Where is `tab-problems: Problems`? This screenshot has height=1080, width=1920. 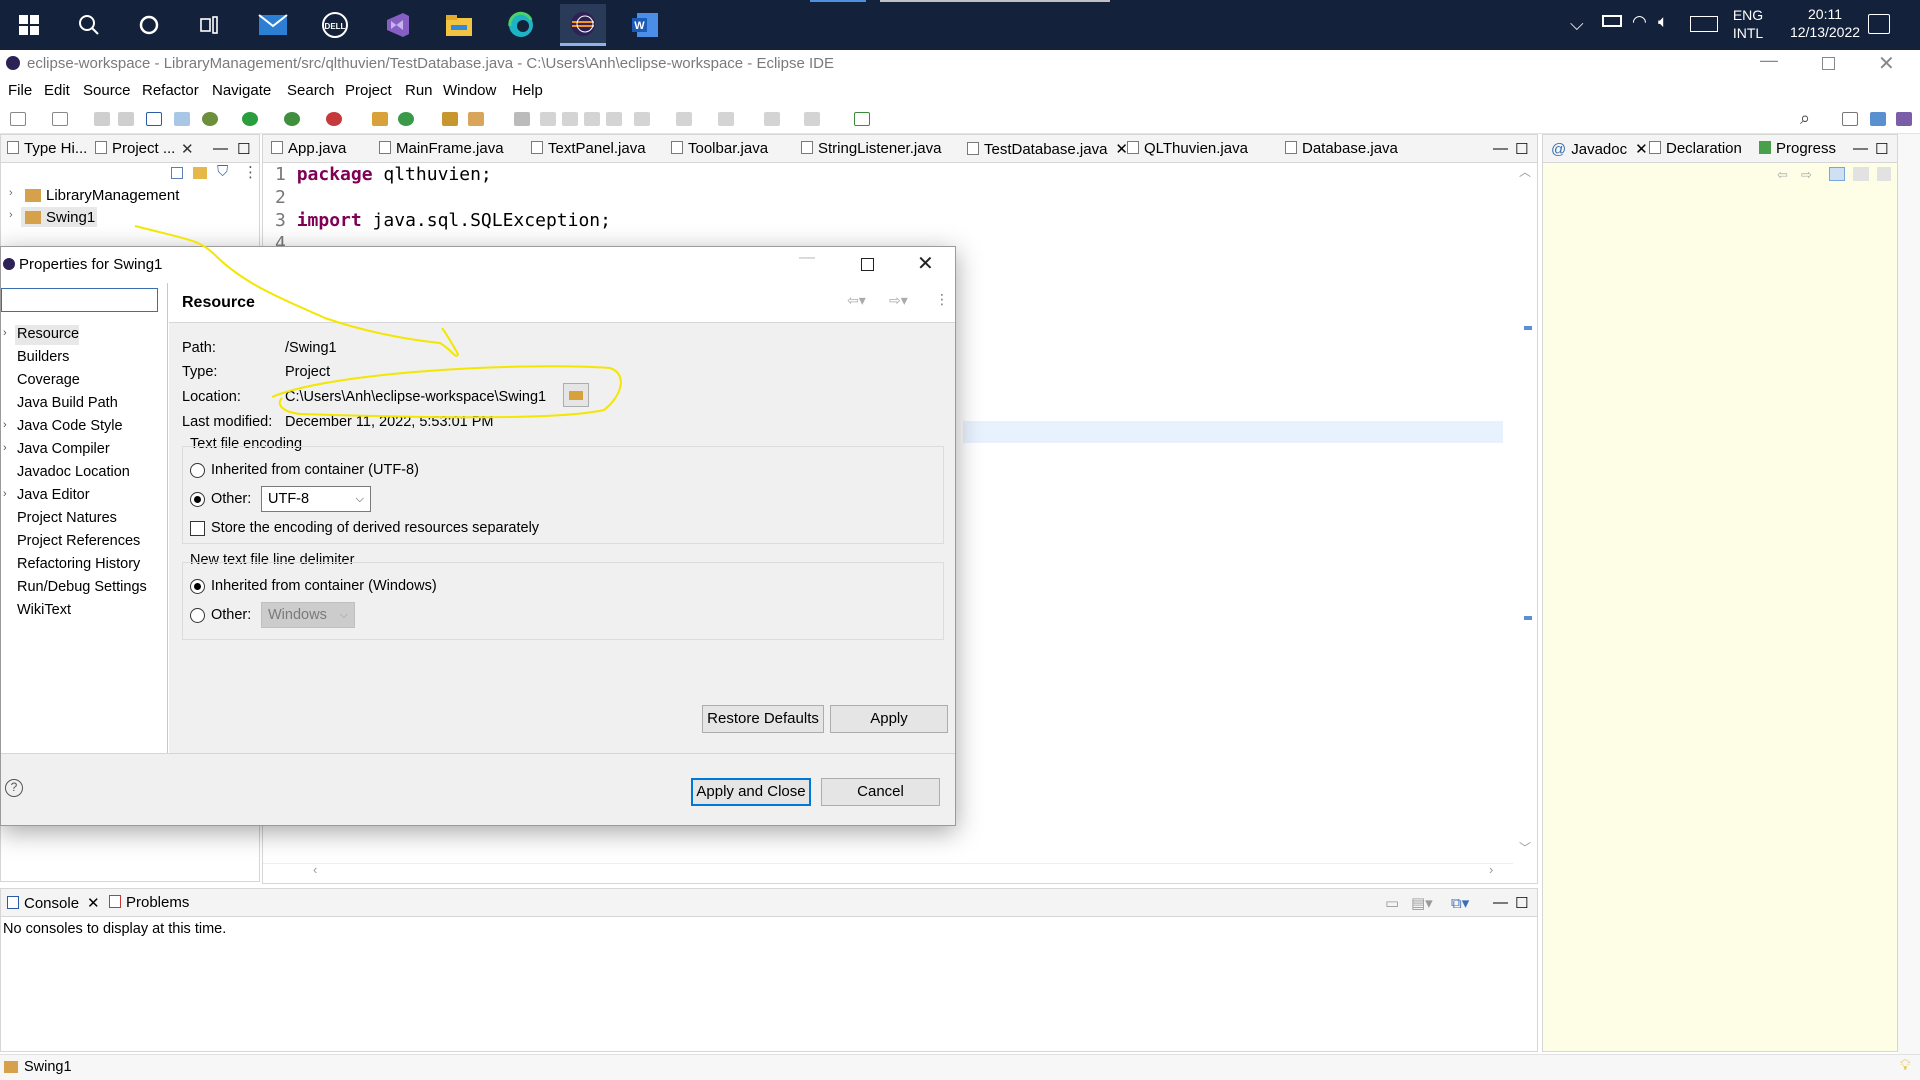 tab-problems: Problems is located at coordinates (149, 902).